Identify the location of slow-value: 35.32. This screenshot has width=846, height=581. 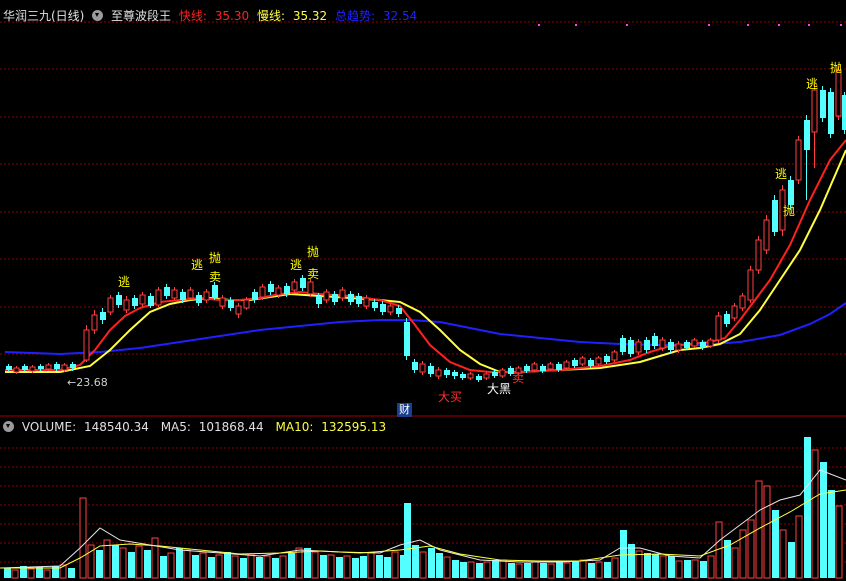
(310, 16).